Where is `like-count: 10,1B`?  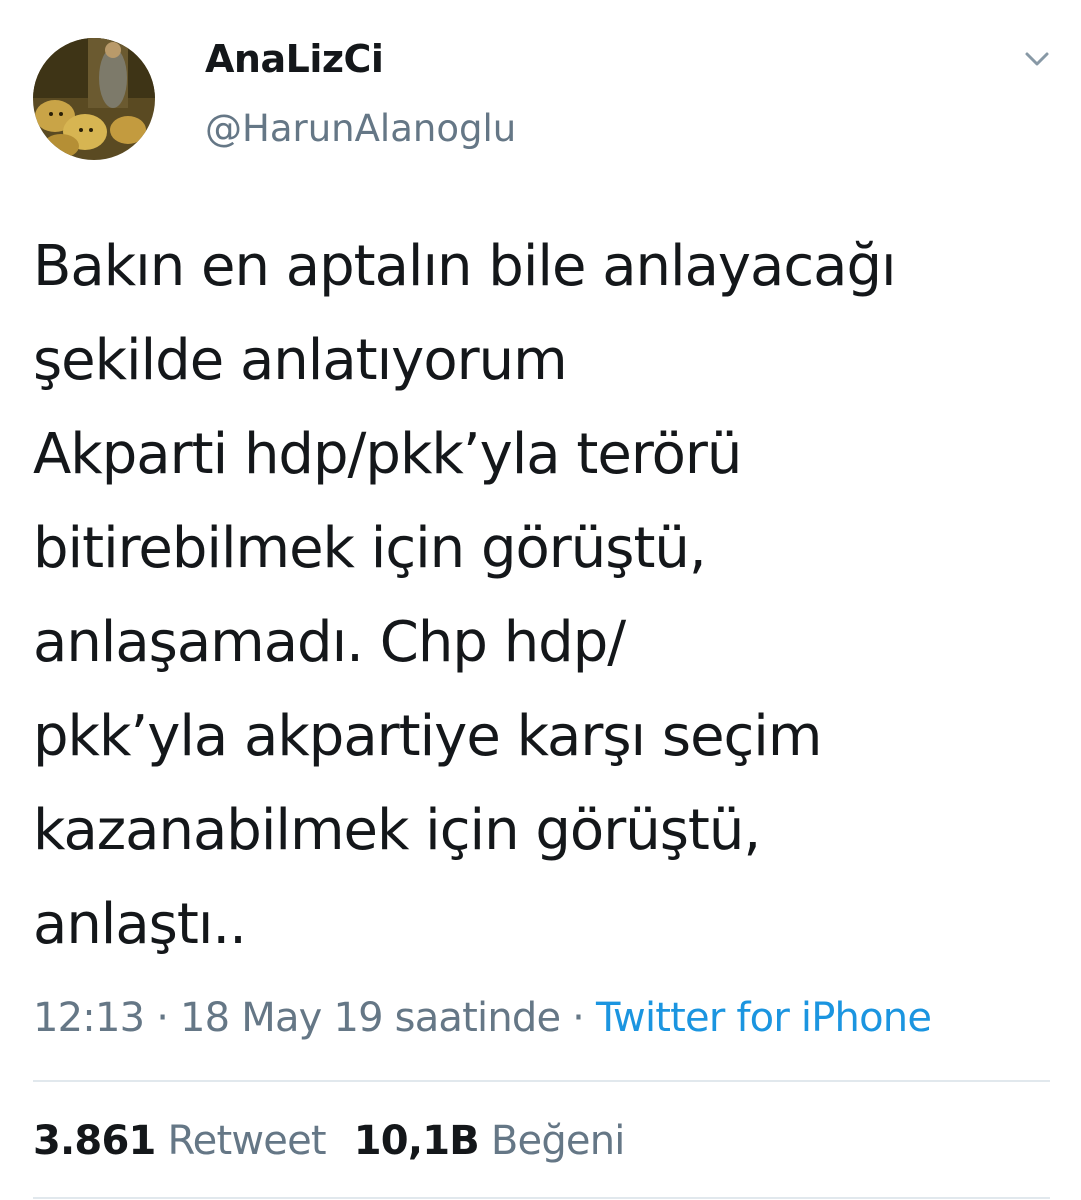
like-count: 10,1B is located at coordinates (416, 1141).